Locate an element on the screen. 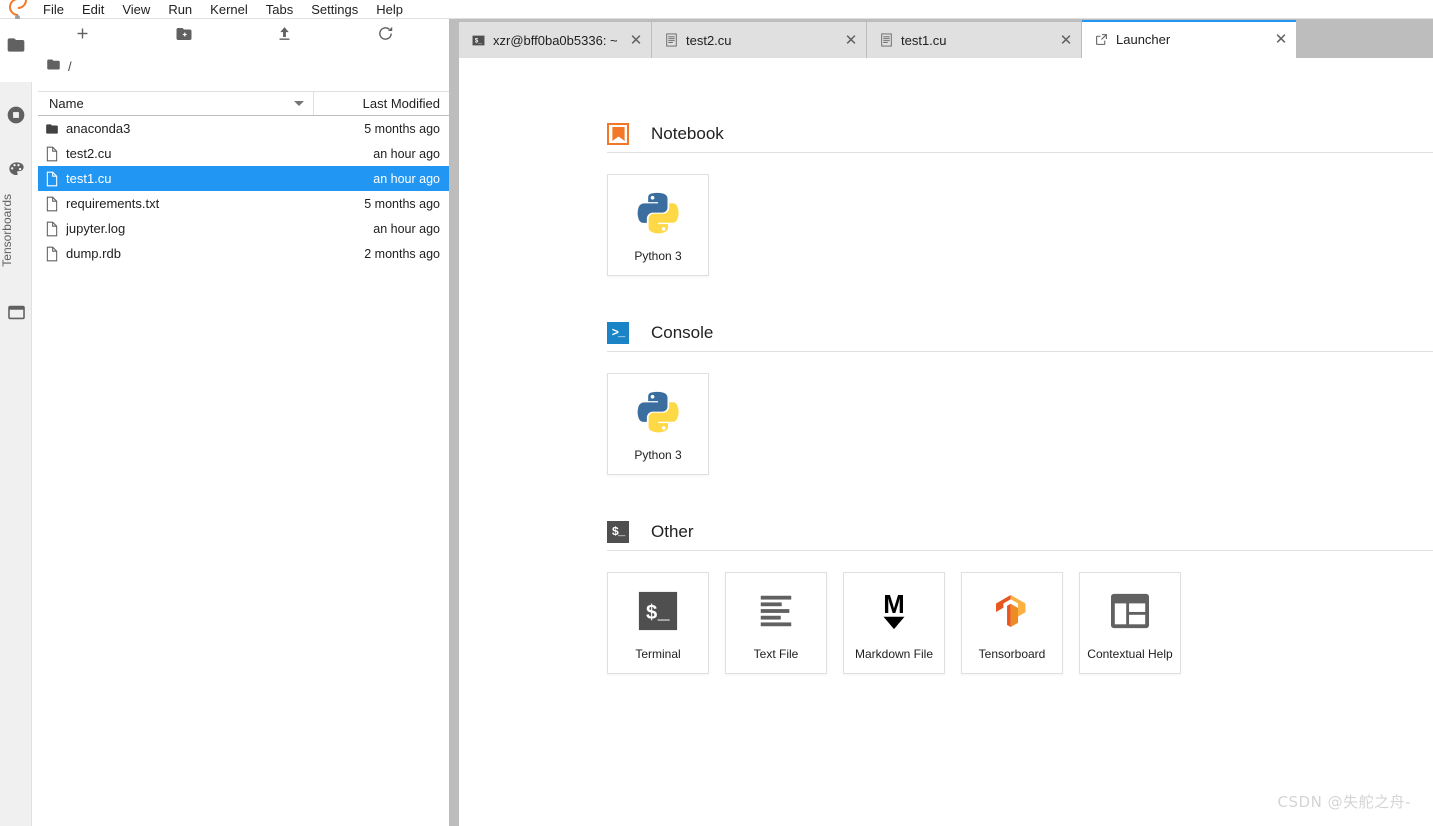 This screenshot has height=826, width=1433. tab-label: Launcher is located at coordinates (1143, 39).